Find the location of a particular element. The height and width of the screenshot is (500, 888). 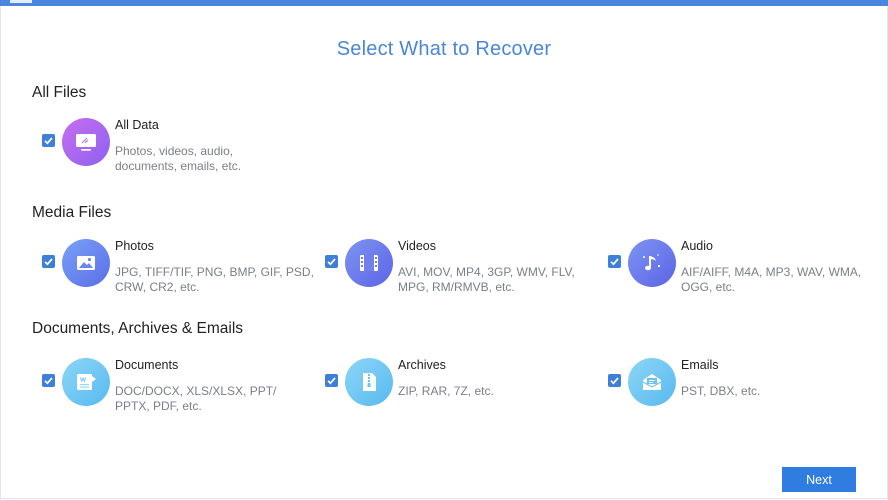

audio-checkbox is located at coordinates (614, 261).